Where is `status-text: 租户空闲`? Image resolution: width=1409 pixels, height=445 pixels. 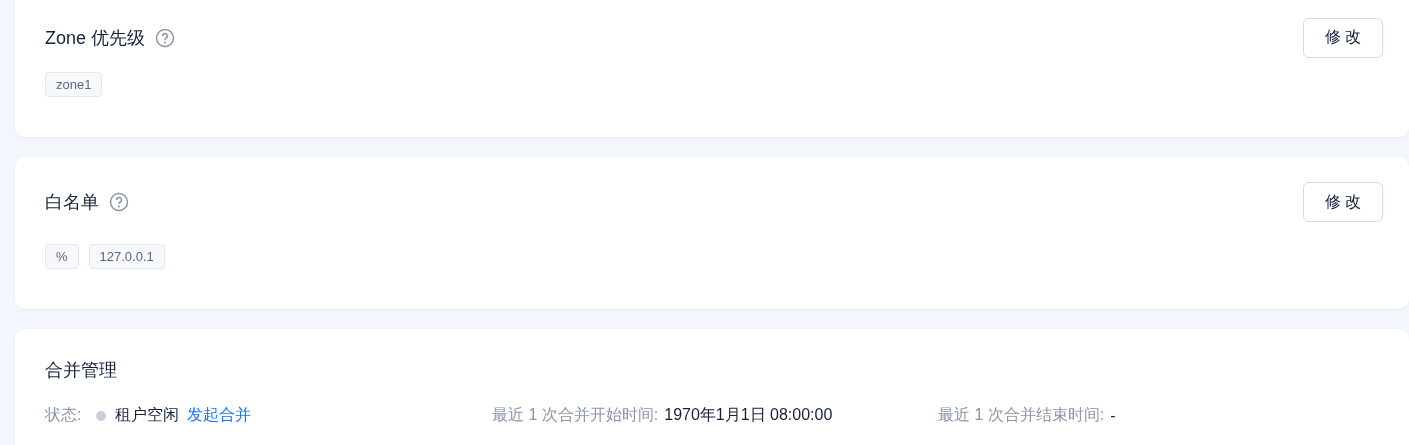
status-text: 租户空闲 is located at coordinates (147, 415).